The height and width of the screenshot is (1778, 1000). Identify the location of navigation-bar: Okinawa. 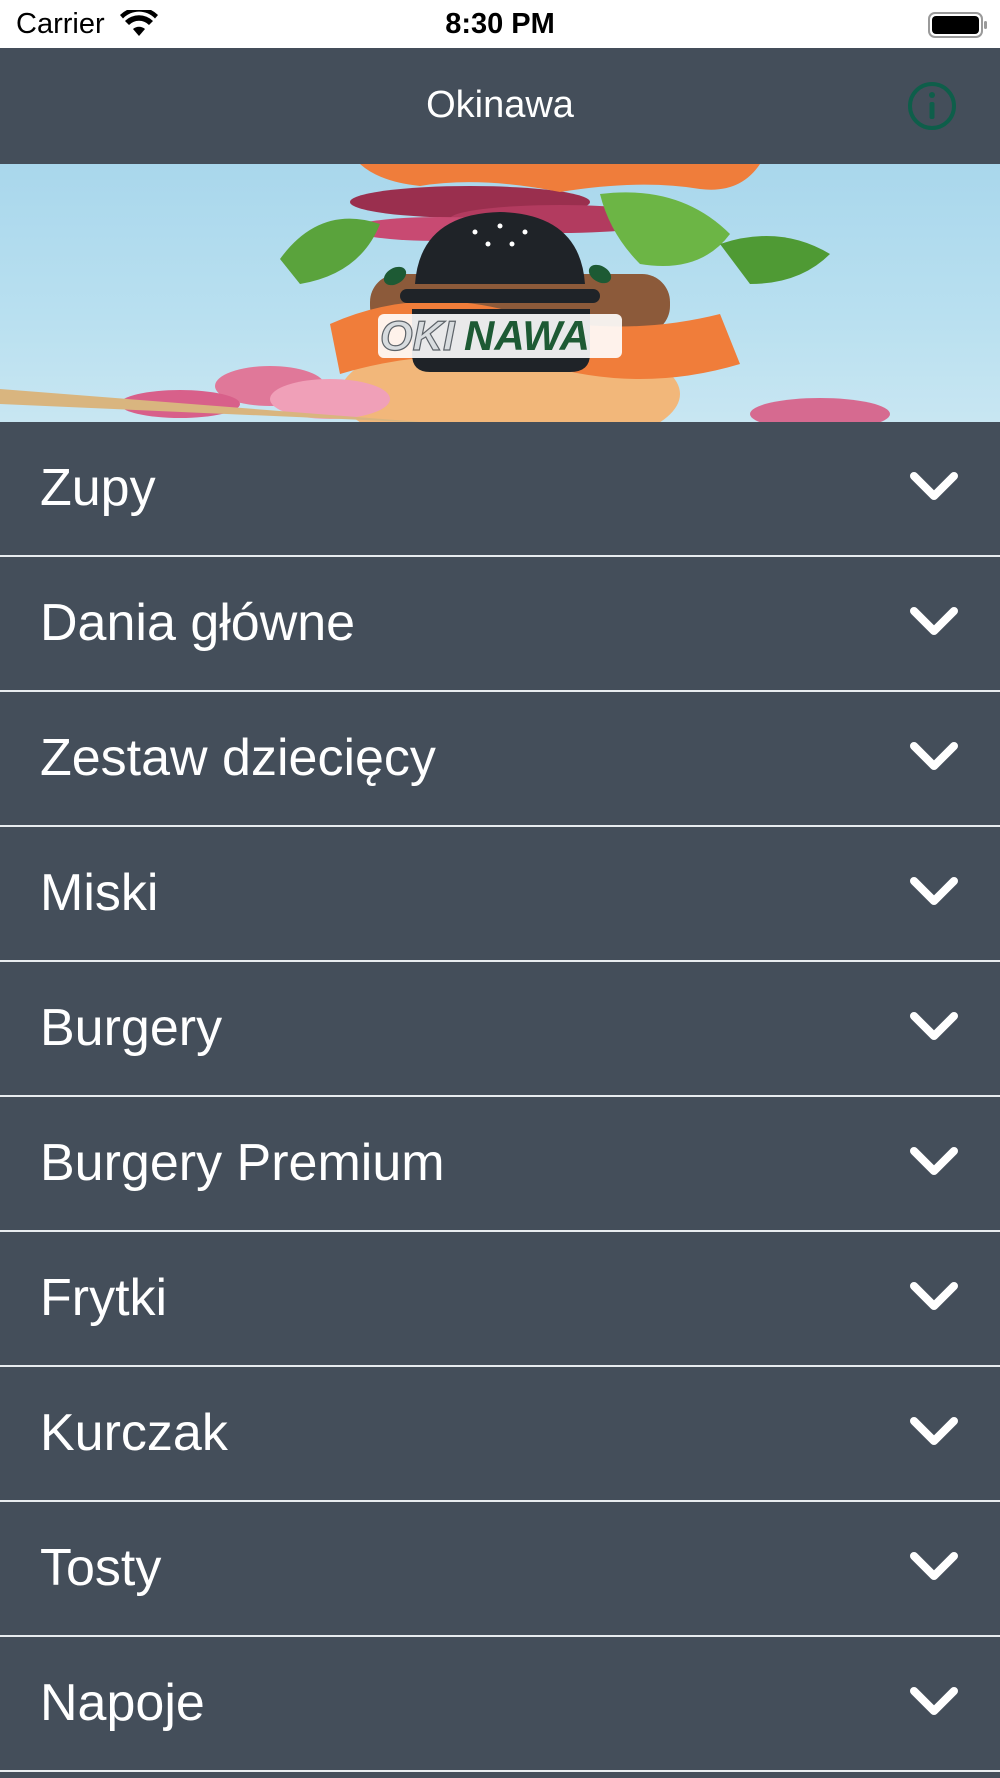
(500, 106).